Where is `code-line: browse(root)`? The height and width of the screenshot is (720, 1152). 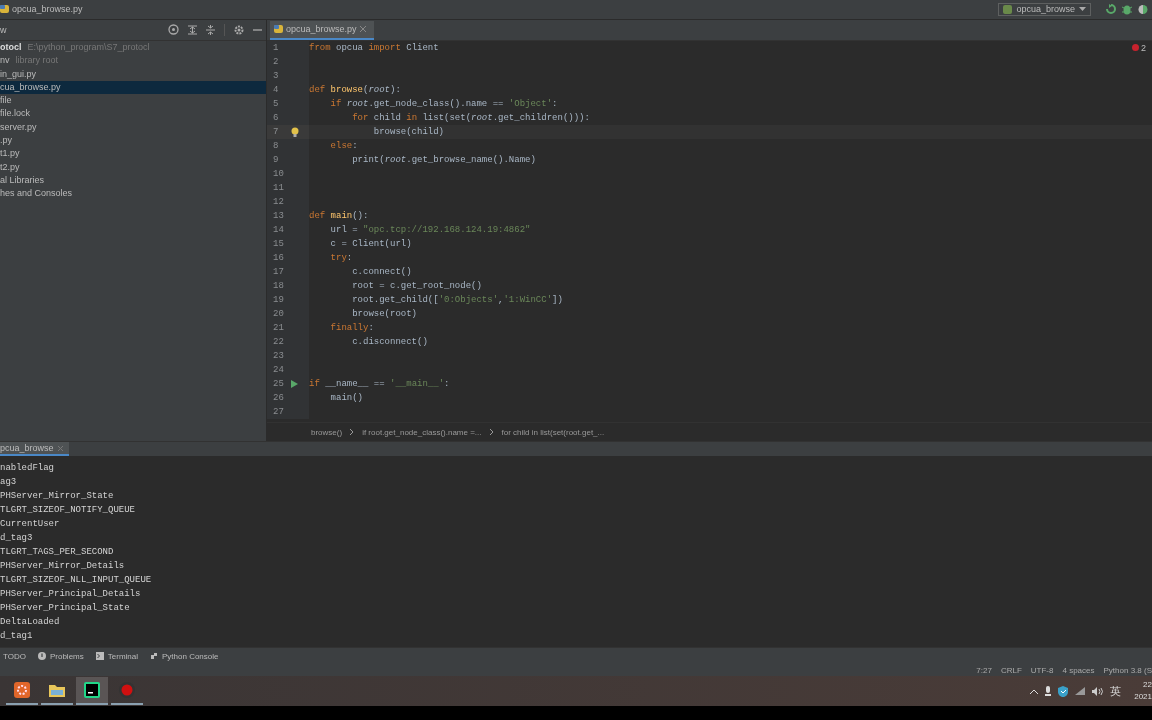 code-line: browse(root) is located at coordinates (384, 314).